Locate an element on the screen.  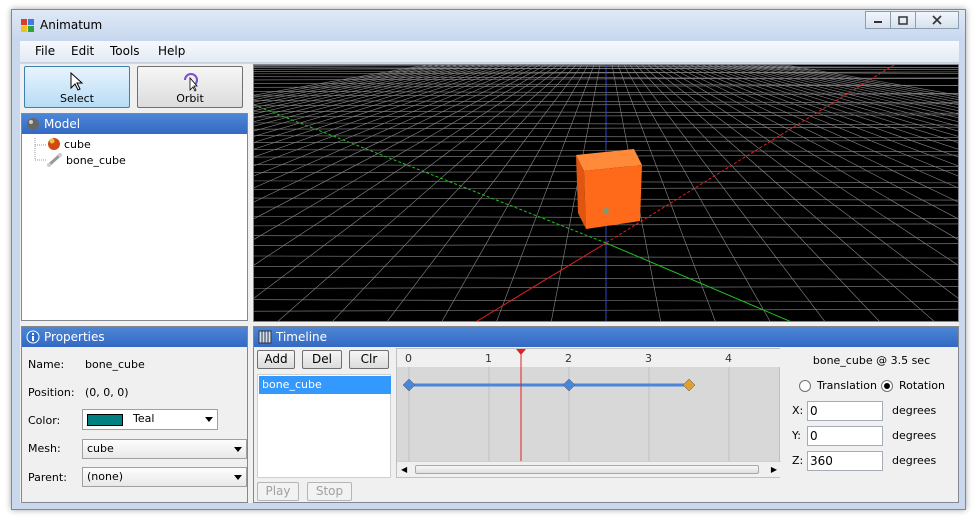
clear-keyframes-button: Clr is located at coordinates (369, 359).